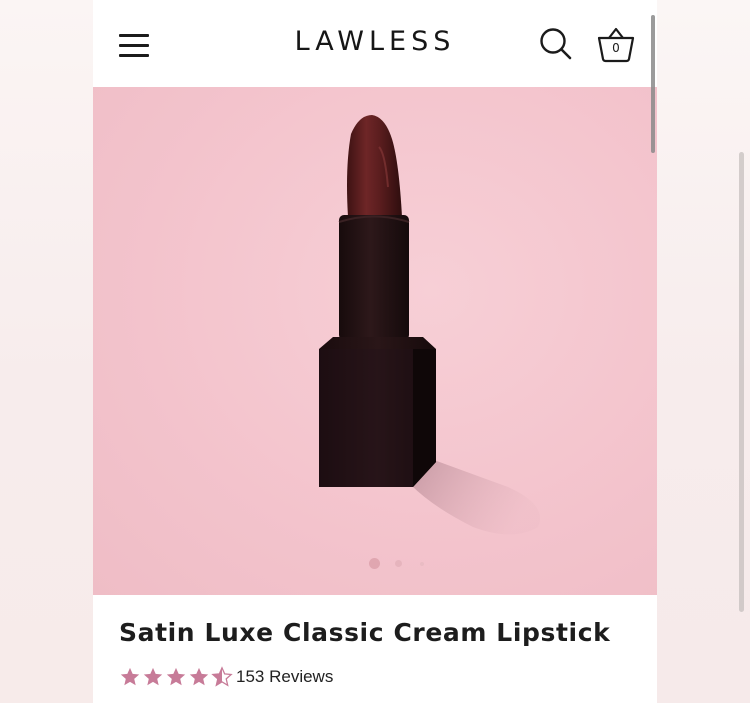  Describe the element at coordinates (365, 632) in the screenshot. I see `product-title: Satin Luxe Classic Cream Lipstick` at that location.